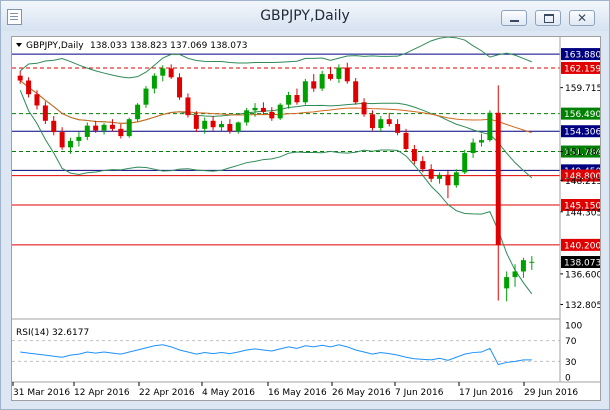 This screenshot has width=610, height=410. I want to click on minimize-icon, so click(514, 18).